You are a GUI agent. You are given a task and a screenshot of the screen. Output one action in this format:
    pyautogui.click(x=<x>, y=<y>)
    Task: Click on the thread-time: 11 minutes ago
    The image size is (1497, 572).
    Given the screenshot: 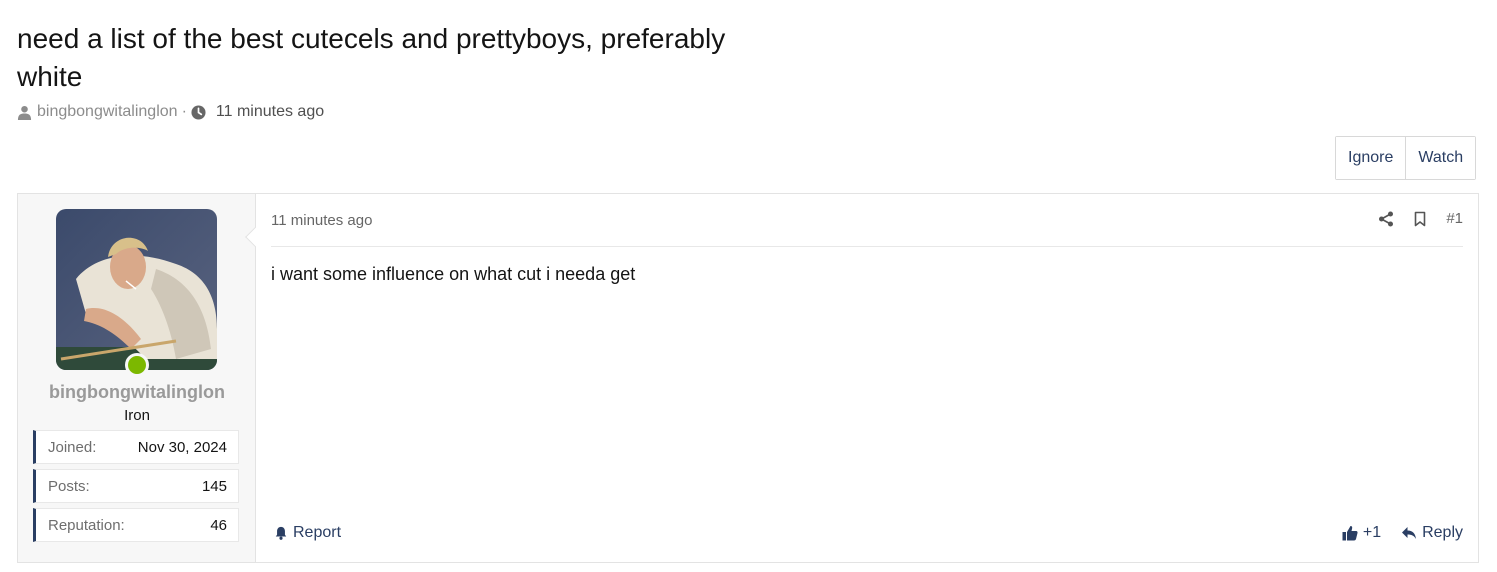 What is the action you would take?
    pyautogui.click(x=270, y=112)
    